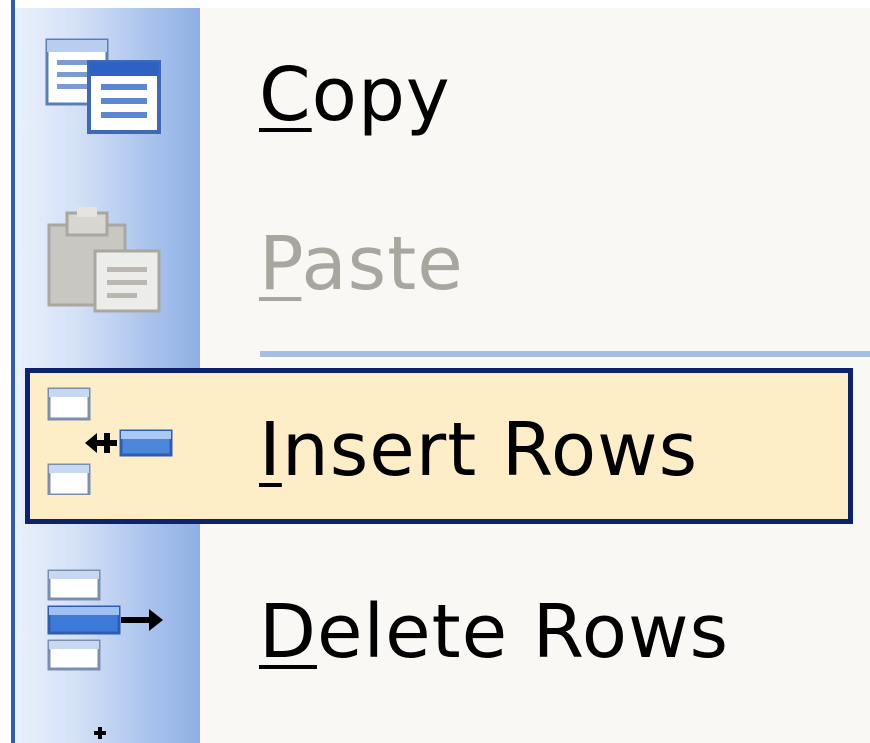 The width and height of the screenshot is (870, 743). Describe the element at coordinates (104, 260) in the screenshot. I see `paste-icon` at that location.